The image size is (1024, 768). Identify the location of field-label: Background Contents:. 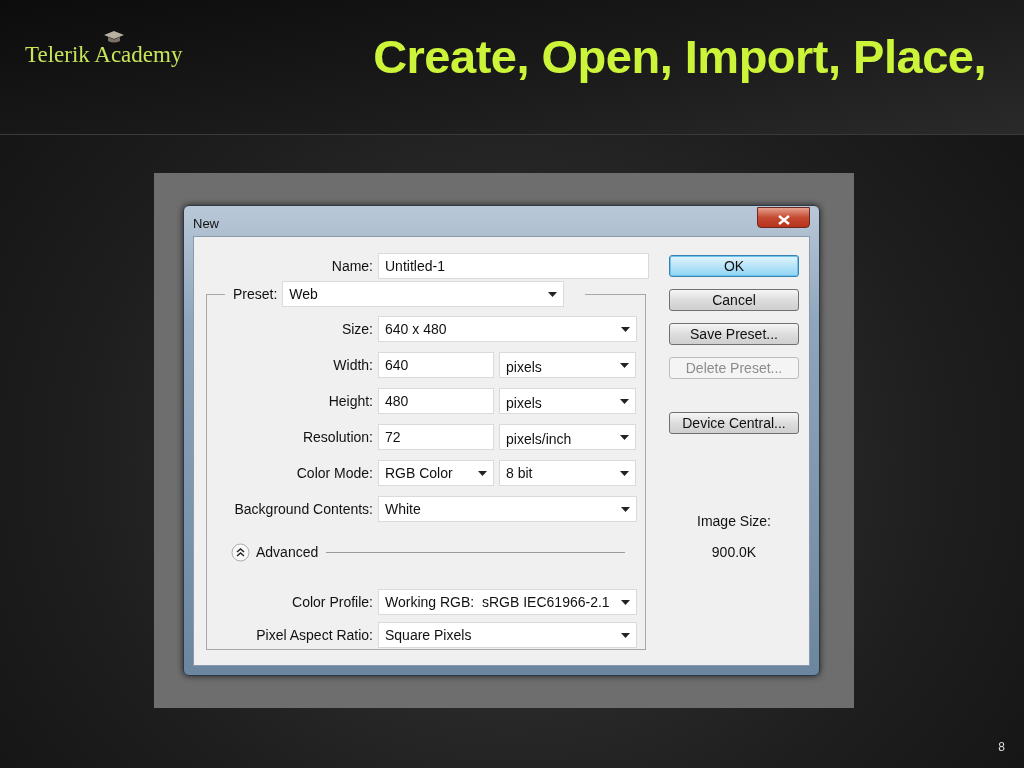
(303, 509).